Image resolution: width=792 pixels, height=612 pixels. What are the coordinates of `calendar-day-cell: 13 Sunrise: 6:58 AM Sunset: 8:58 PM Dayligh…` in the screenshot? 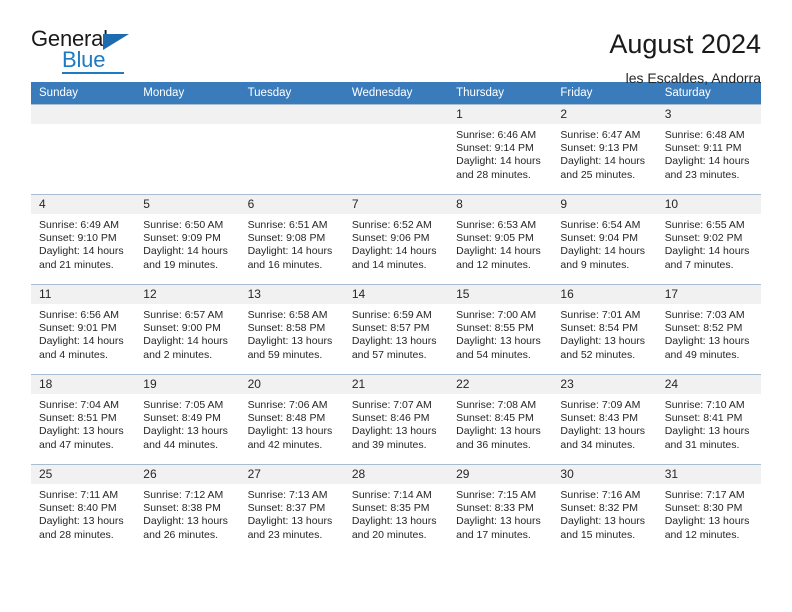 It's located at (291, 329).